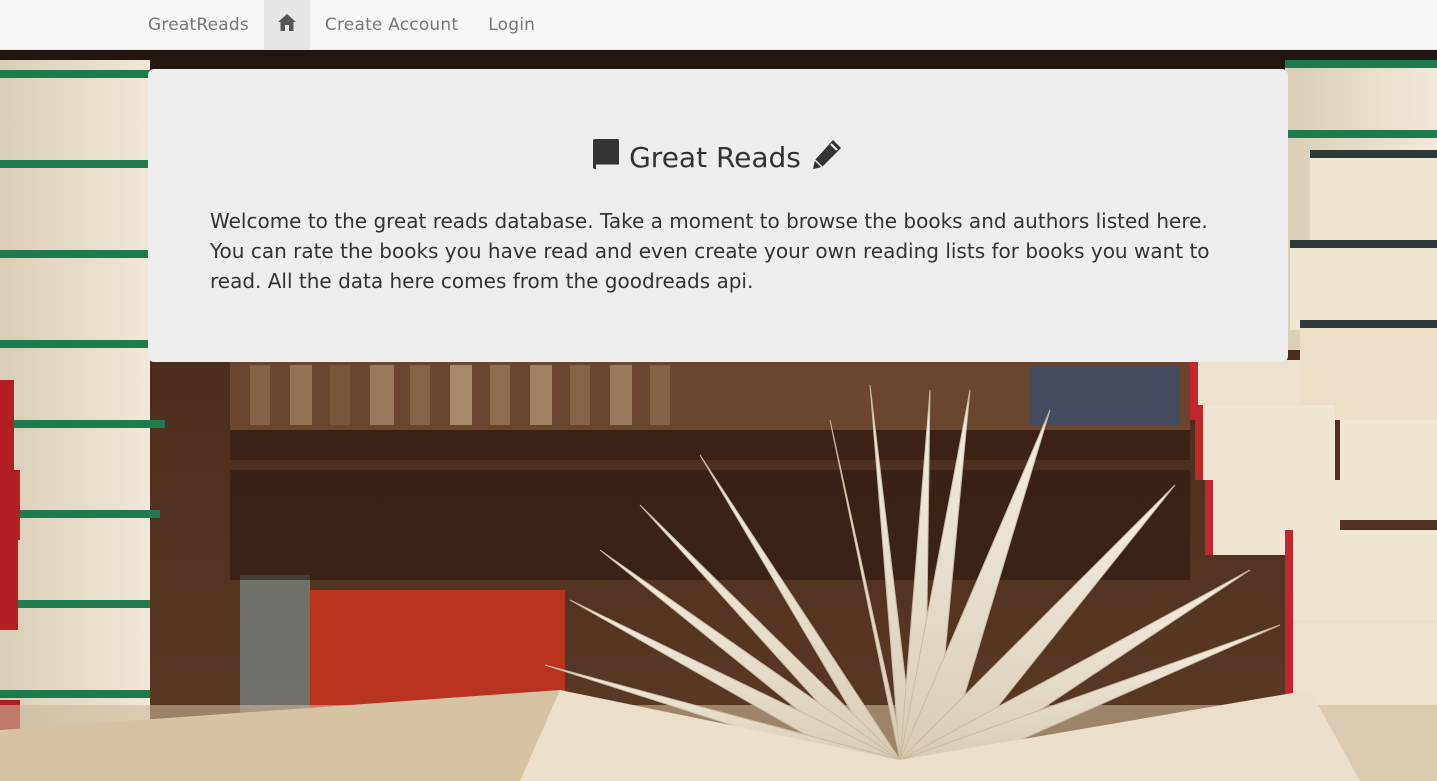  Describe the element at coordinates (391, 25) in the screenshot. I see `create-account-link: Create Account` at that location.